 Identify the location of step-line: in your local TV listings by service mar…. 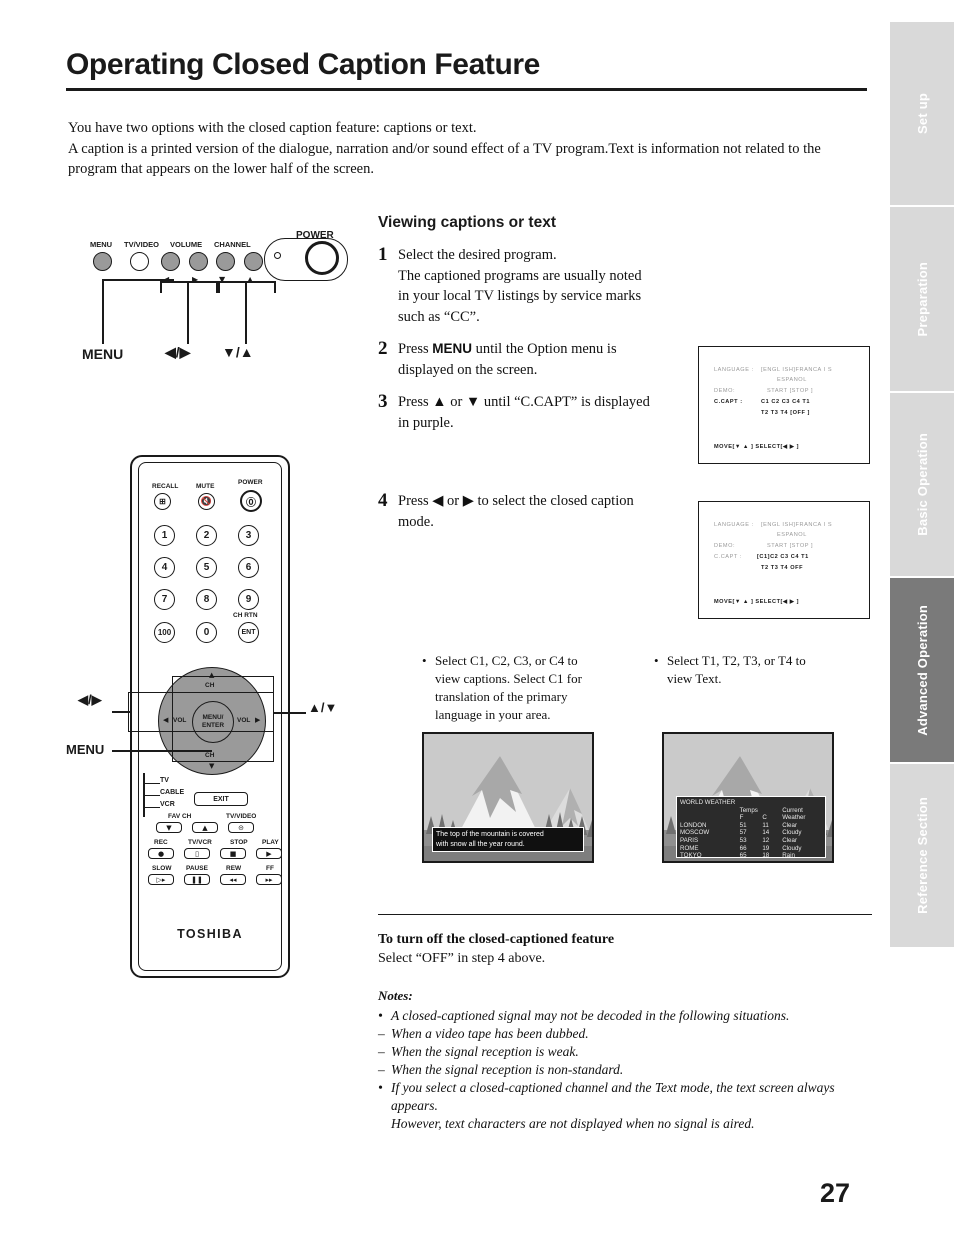
(520, 296).